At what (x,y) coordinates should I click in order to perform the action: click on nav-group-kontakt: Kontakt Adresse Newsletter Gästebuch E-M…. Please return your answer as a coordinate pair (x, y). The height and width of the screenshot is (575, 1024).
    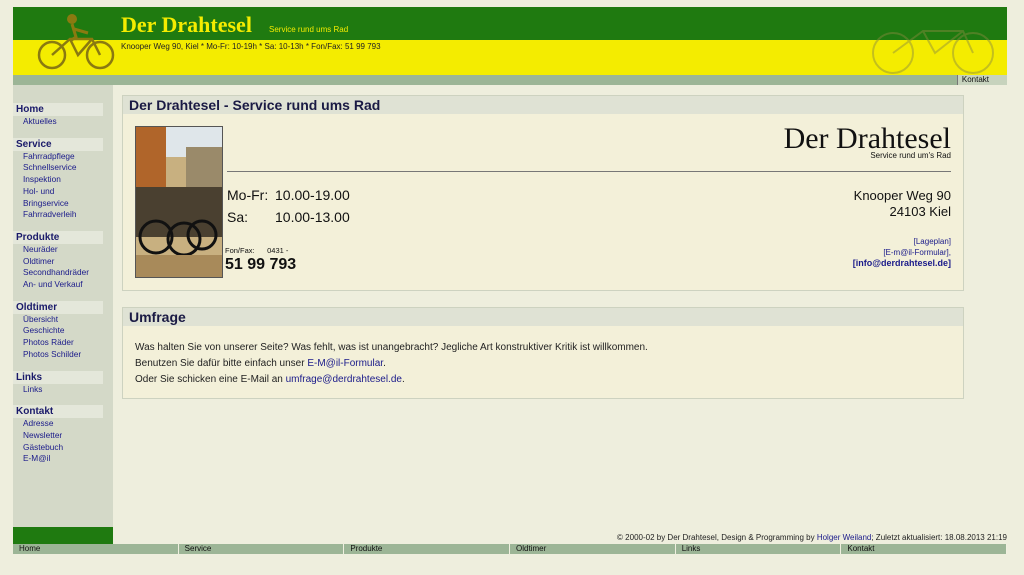
    Looking at the image, I should click on (63, 435).